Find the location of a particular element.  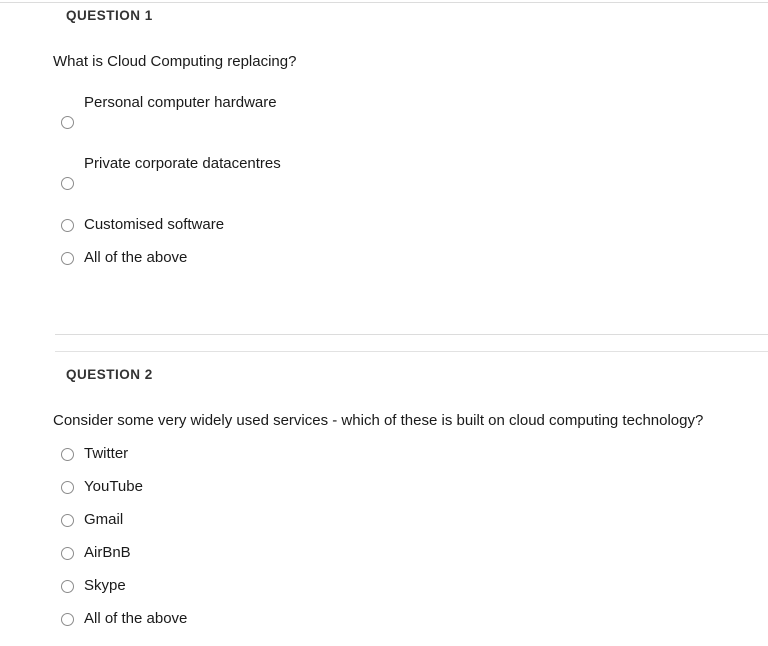

answer-option: Private corporate datacentres is located at coordinates (384, 184).